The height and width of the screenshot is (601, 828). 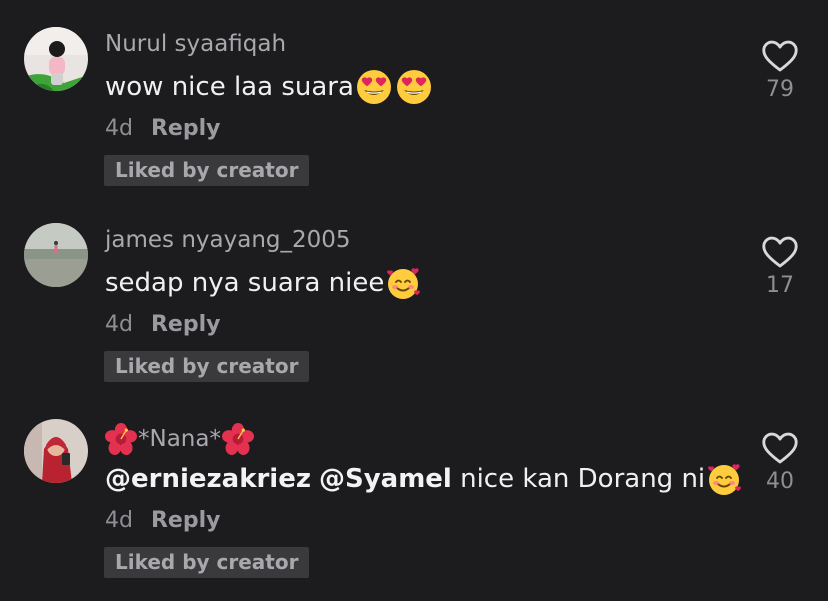 I want to click on mention-link: @erniezakriez, so click(x=208, y=479).